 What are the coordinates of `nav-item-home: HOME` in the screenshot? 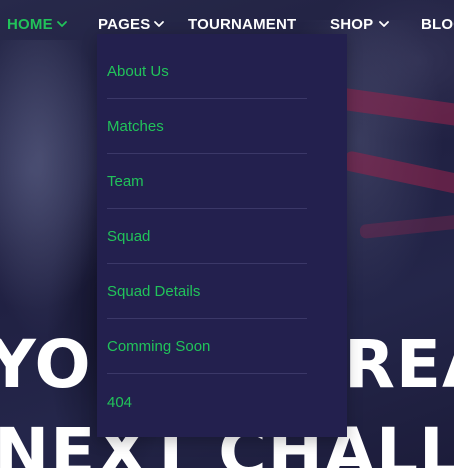 It's located at (37, 24).